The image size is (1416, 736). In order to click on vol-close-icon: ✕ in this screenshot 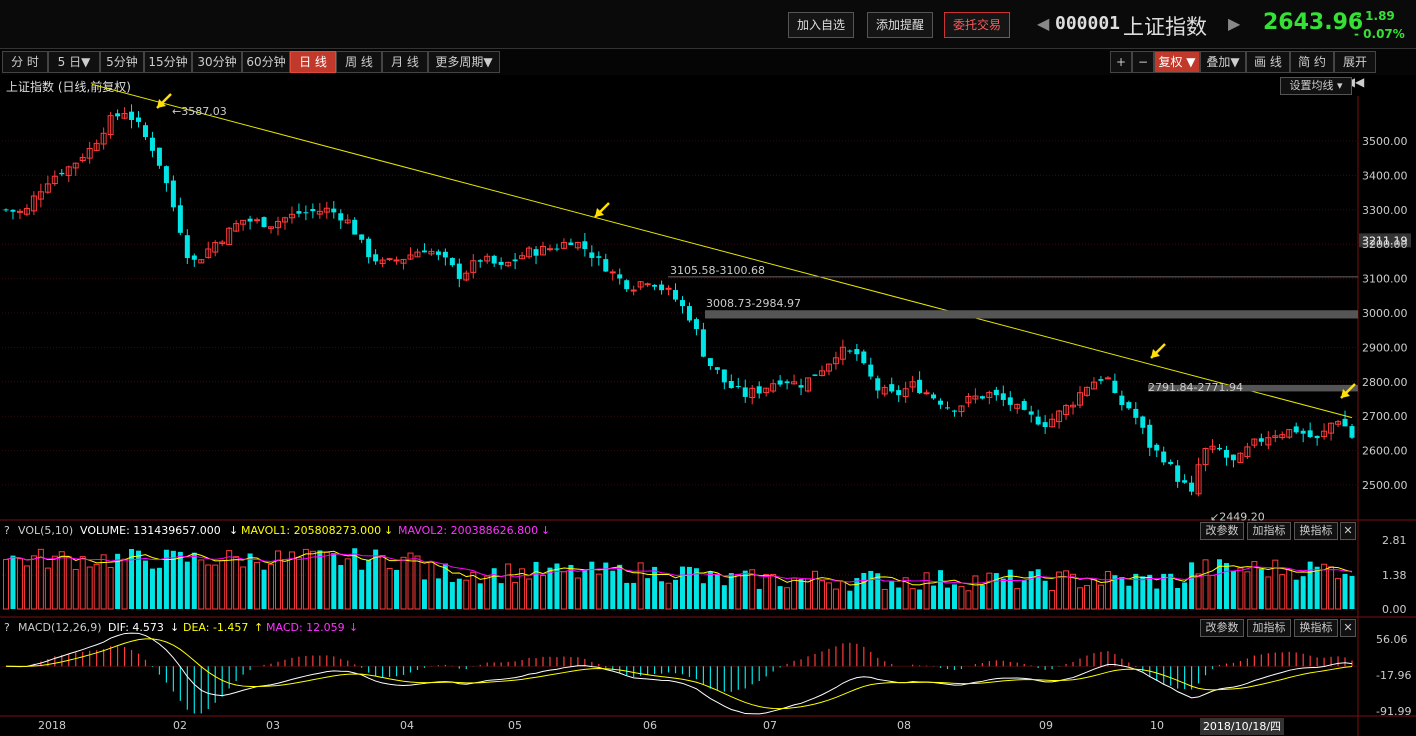, I will do `click(1348, 531)`.